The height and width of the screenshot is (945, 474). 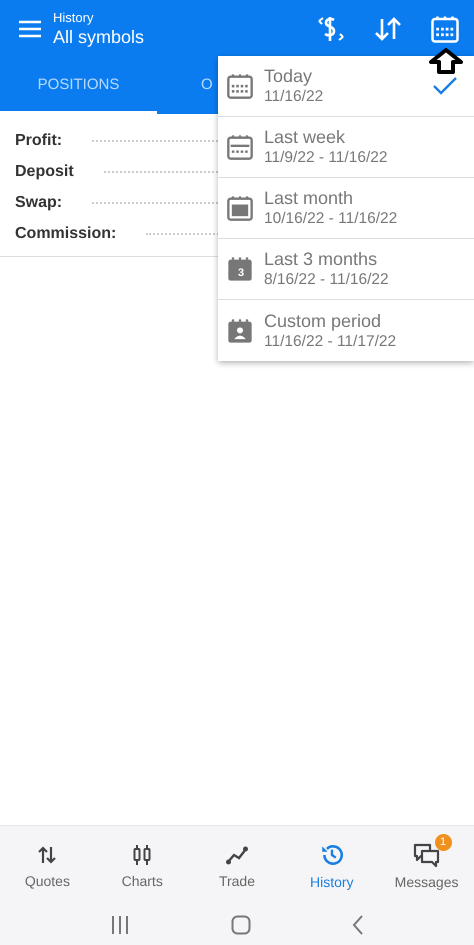 I want to click on home-icon, so click(x=240, y=925).